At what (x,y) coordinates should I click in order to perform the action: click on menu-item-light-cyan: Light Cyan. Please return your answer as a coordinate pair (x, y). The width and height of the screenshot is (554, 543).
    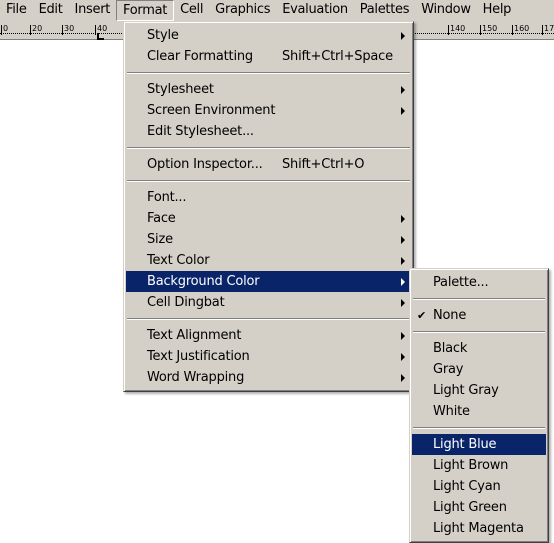
    Looking at the image, I should click on (479, 486).